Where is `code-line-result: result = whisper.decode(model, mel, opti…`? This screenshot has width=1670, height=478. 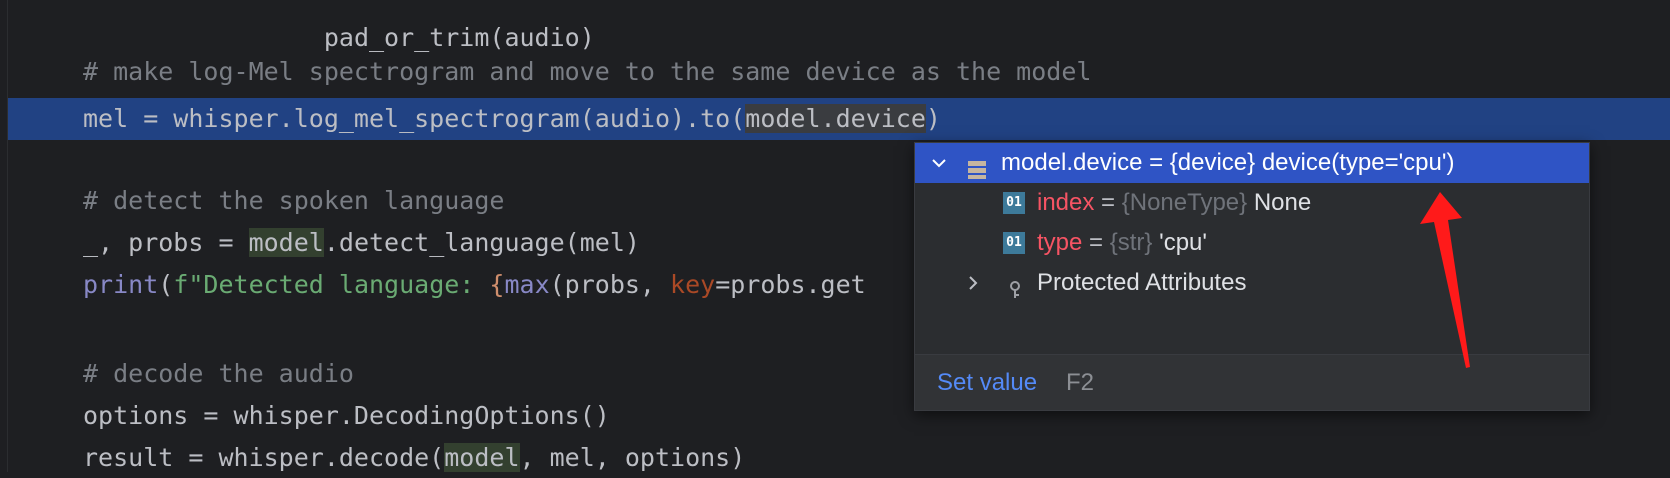 code-line-result: result = whisper.decode(model, mel, opti… is located at coordinates (414, 458).